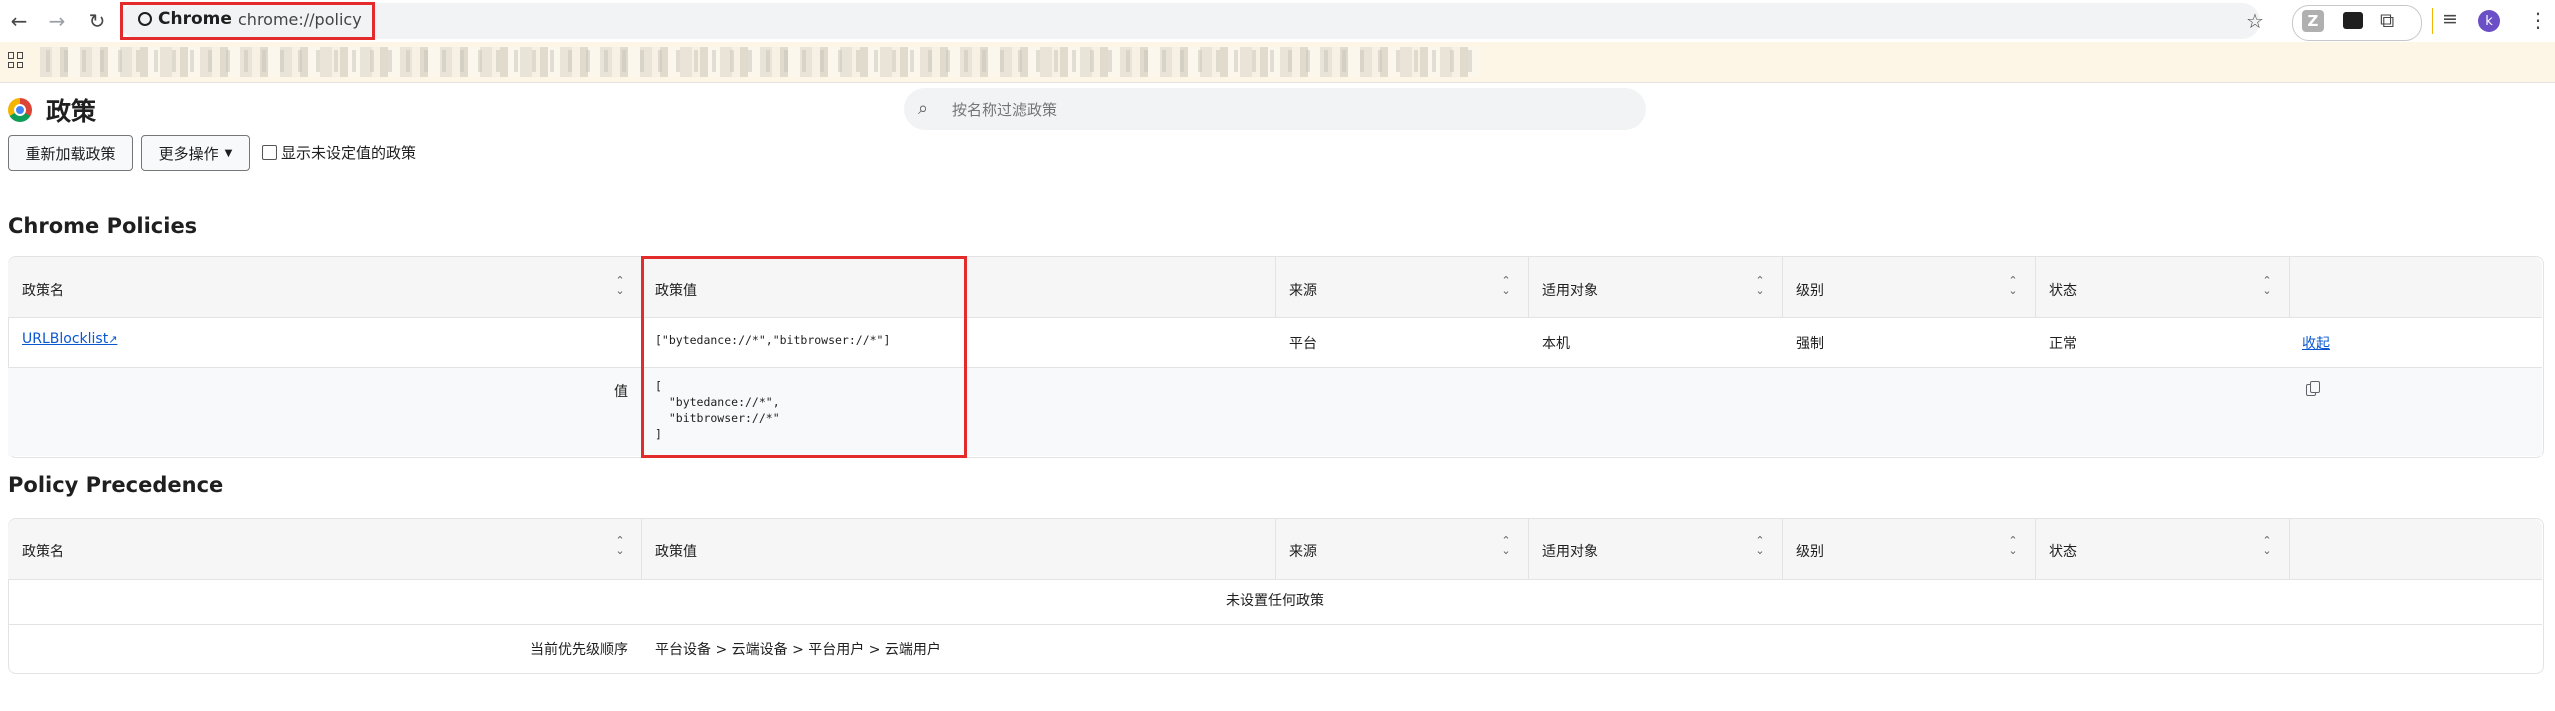 This screenshot has height=711, width=2555. Describe the element at coordinates (579, 650) in the screenshot. I see `precedence-order-label: 当前优先级顺序` at that location.